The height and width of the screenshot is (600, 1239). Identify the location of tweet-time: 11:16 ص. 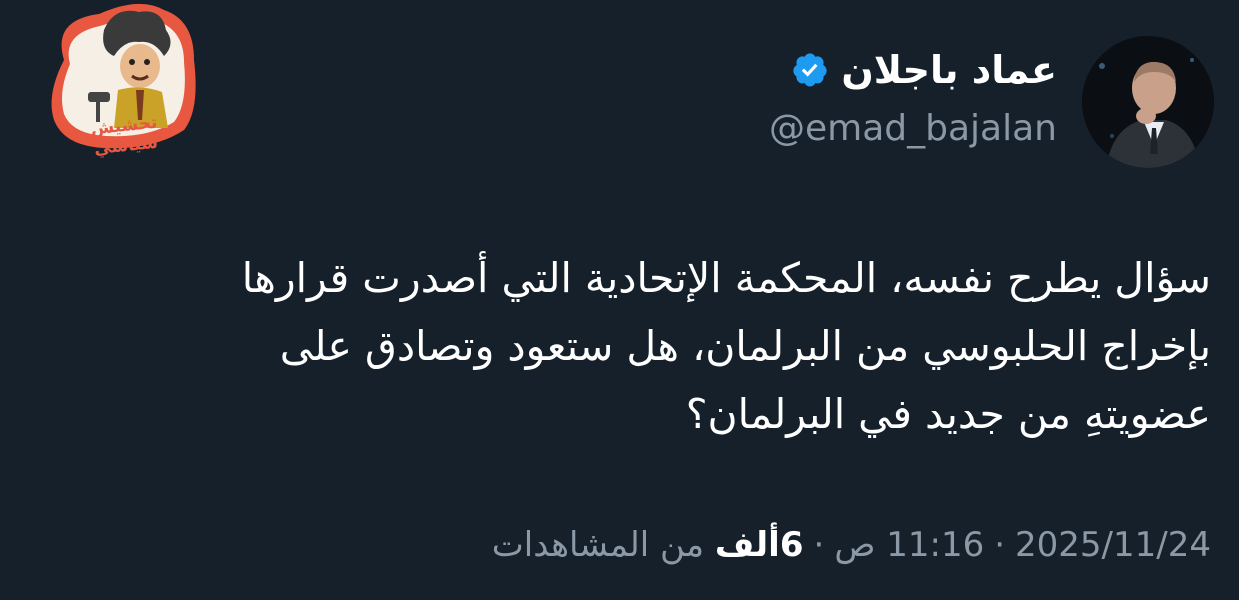
(909, 545).